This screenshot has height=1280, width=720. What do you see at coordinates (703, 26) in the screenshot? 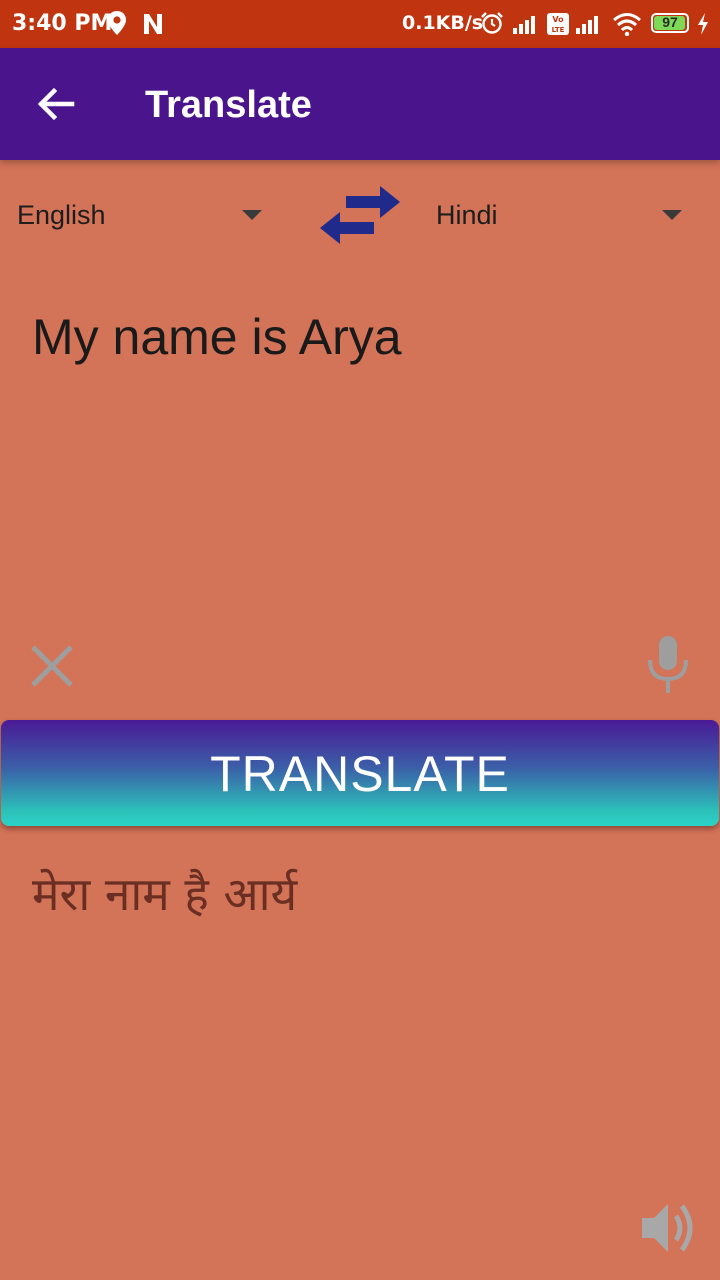
I see `charging-icon` at bounding box center [703, 26].